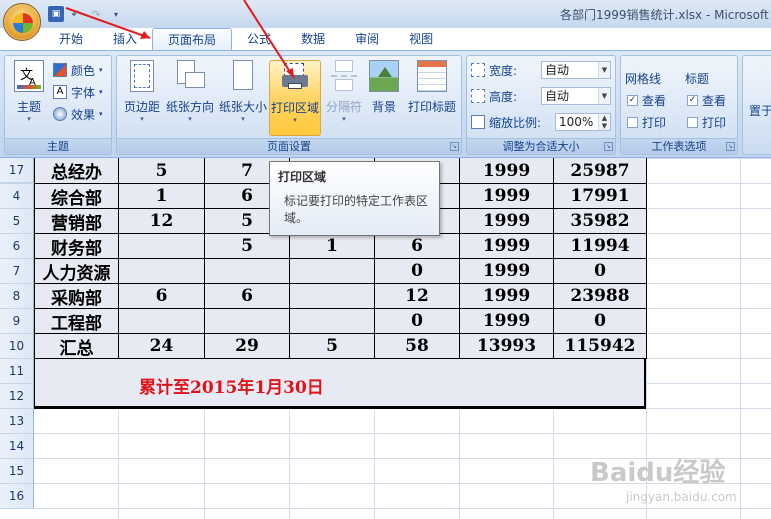 The image size is (771, 519). Describe the element at coordinates (340, 384) in the screenshot. I see `merged-note-cell: 累计至2015年1月30日` at that location.